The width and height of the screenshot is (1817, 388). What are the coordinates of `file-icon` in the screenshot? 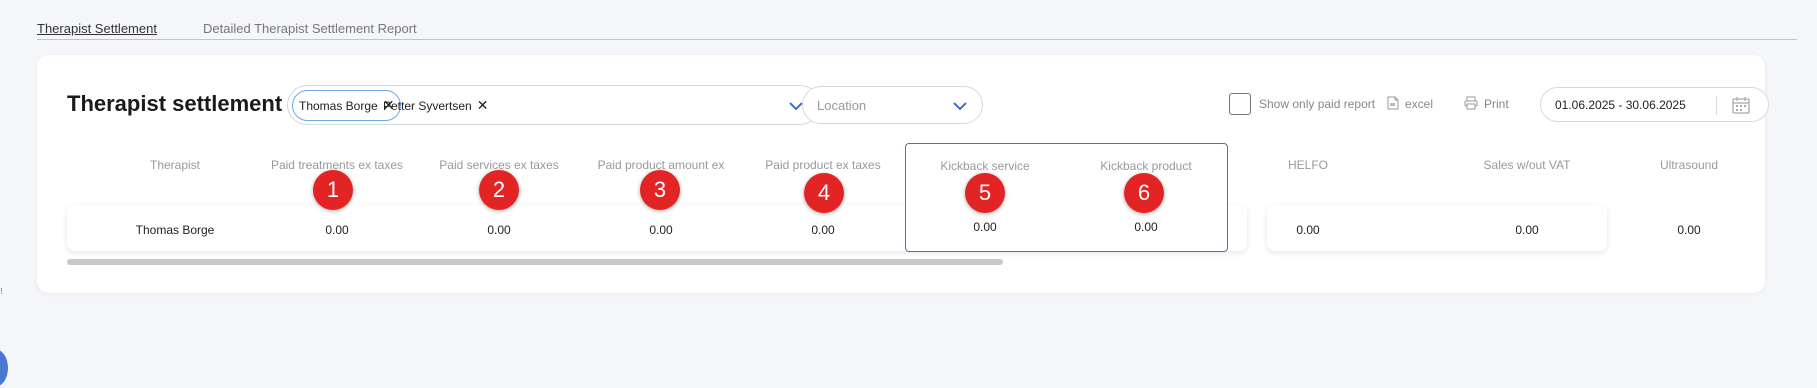 It's located at (1393, 103).